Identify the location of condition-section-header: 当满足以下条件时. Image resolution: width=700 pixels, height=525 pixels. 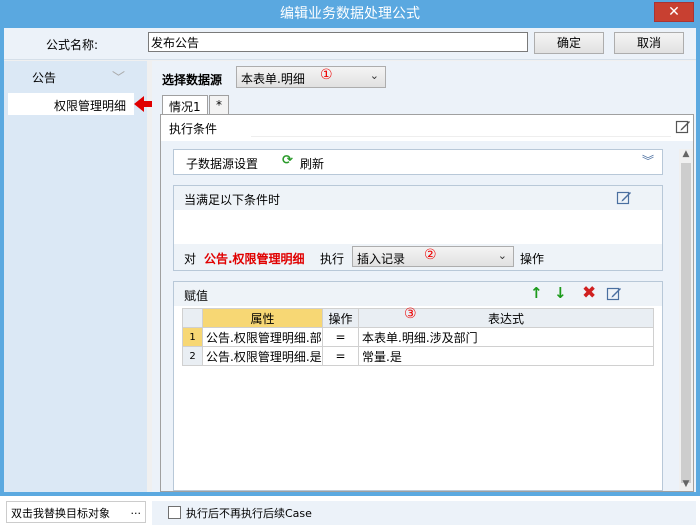
(418, 198).